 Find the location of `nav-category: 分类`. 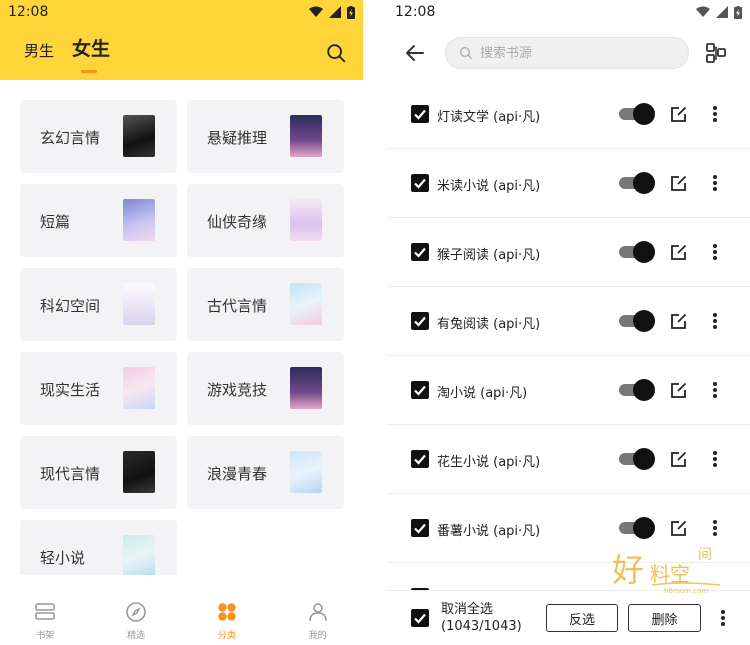

nav-category: 分类 is located at coordinates (227, 617).